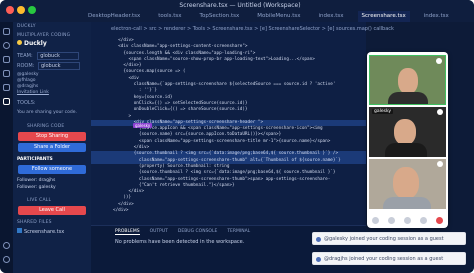 This screenshot has height=273, width=474. What do you see at coordinates (391, 220) in the screenshot?
I see `camera-icon` at bounding box center [391, 220].